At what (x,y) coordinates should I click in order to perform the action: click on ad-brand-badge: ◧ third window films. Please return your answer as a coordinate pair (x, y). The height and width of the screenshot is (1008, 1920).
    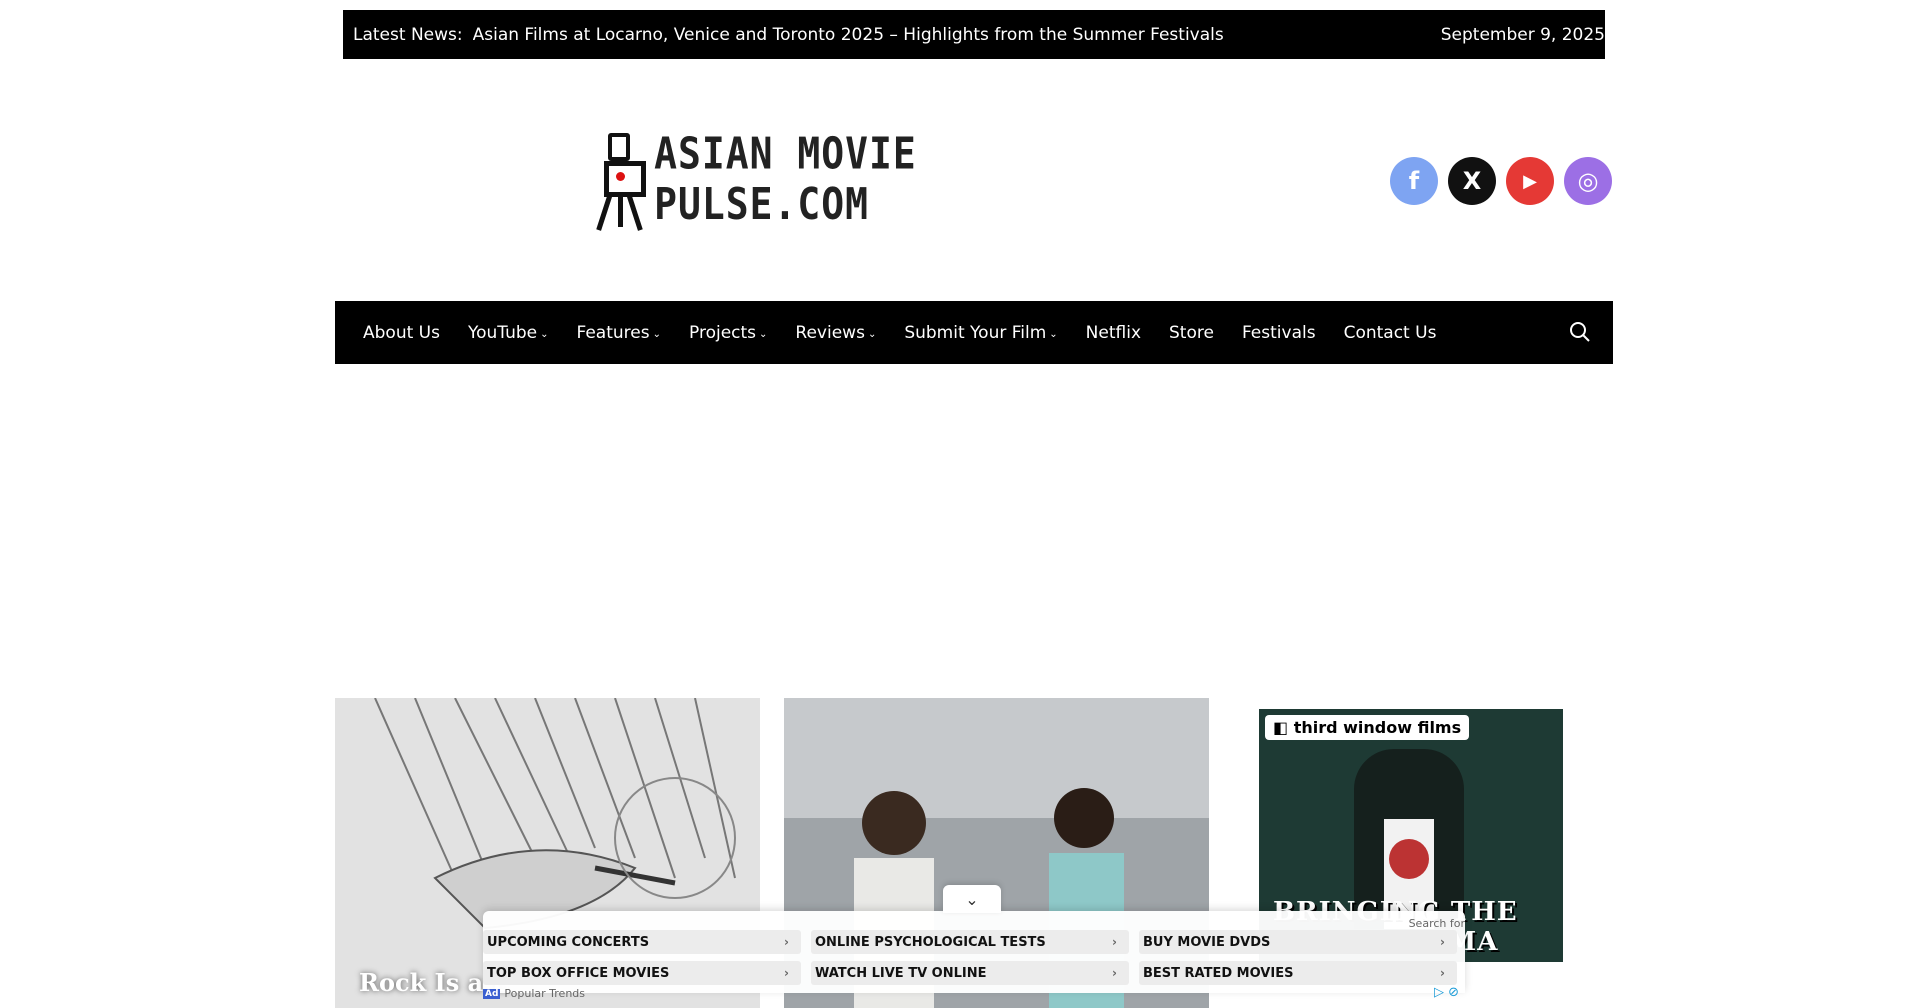
    Looking at the image, I should click on (1367, 727).